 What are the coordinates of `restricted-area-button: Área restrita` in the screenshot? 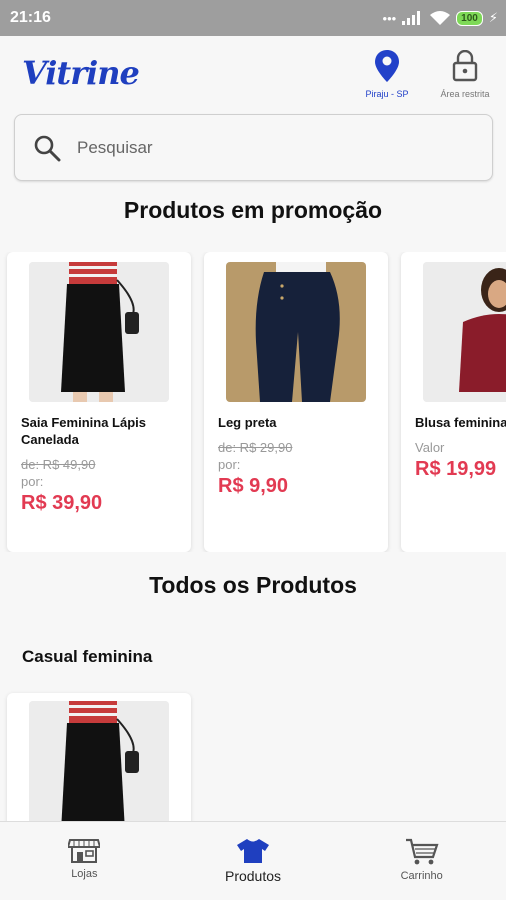 It's located at (465, 74).